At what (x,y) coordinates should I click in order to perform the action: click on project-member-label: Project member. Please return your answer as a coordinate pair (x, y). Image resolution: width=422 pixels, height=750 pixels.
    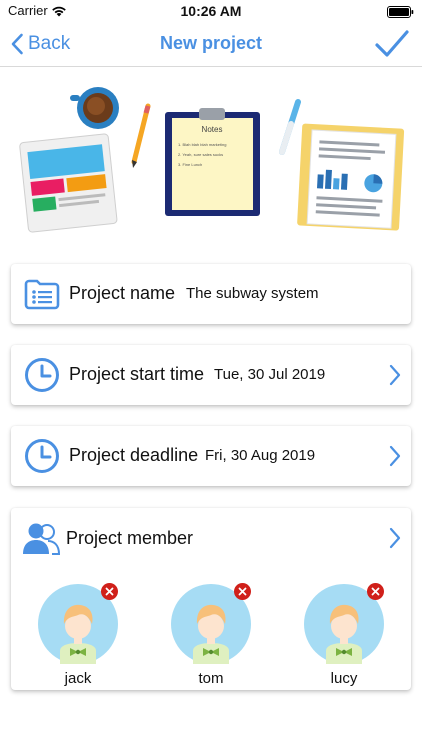
    Looking at the image, I should click on (130, 538).